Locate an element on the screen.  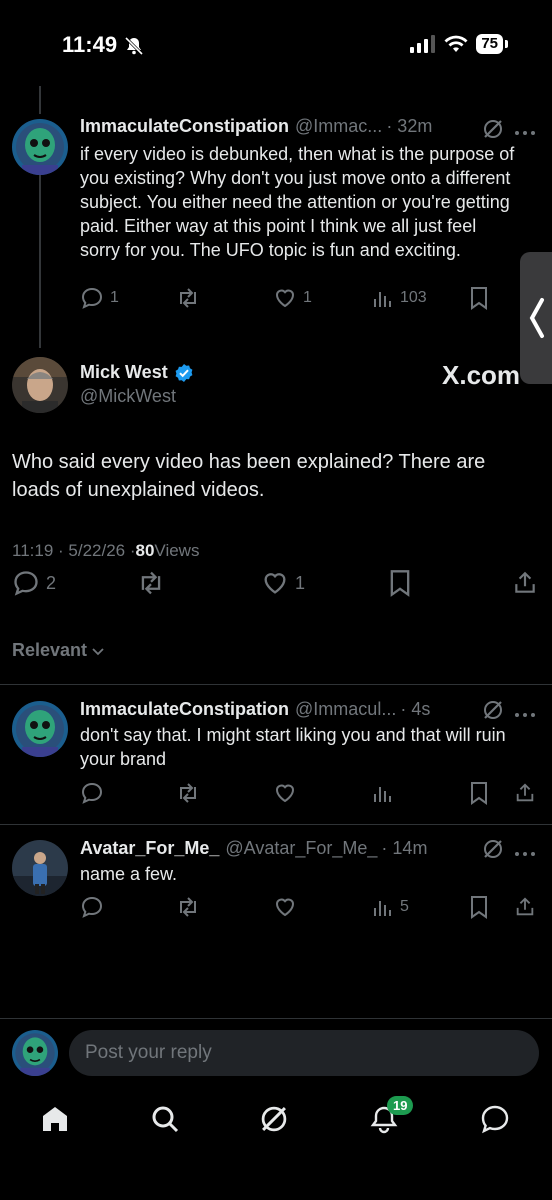
author-handle: @Avatar_For_Me_ is located at coordinates (301, 848).